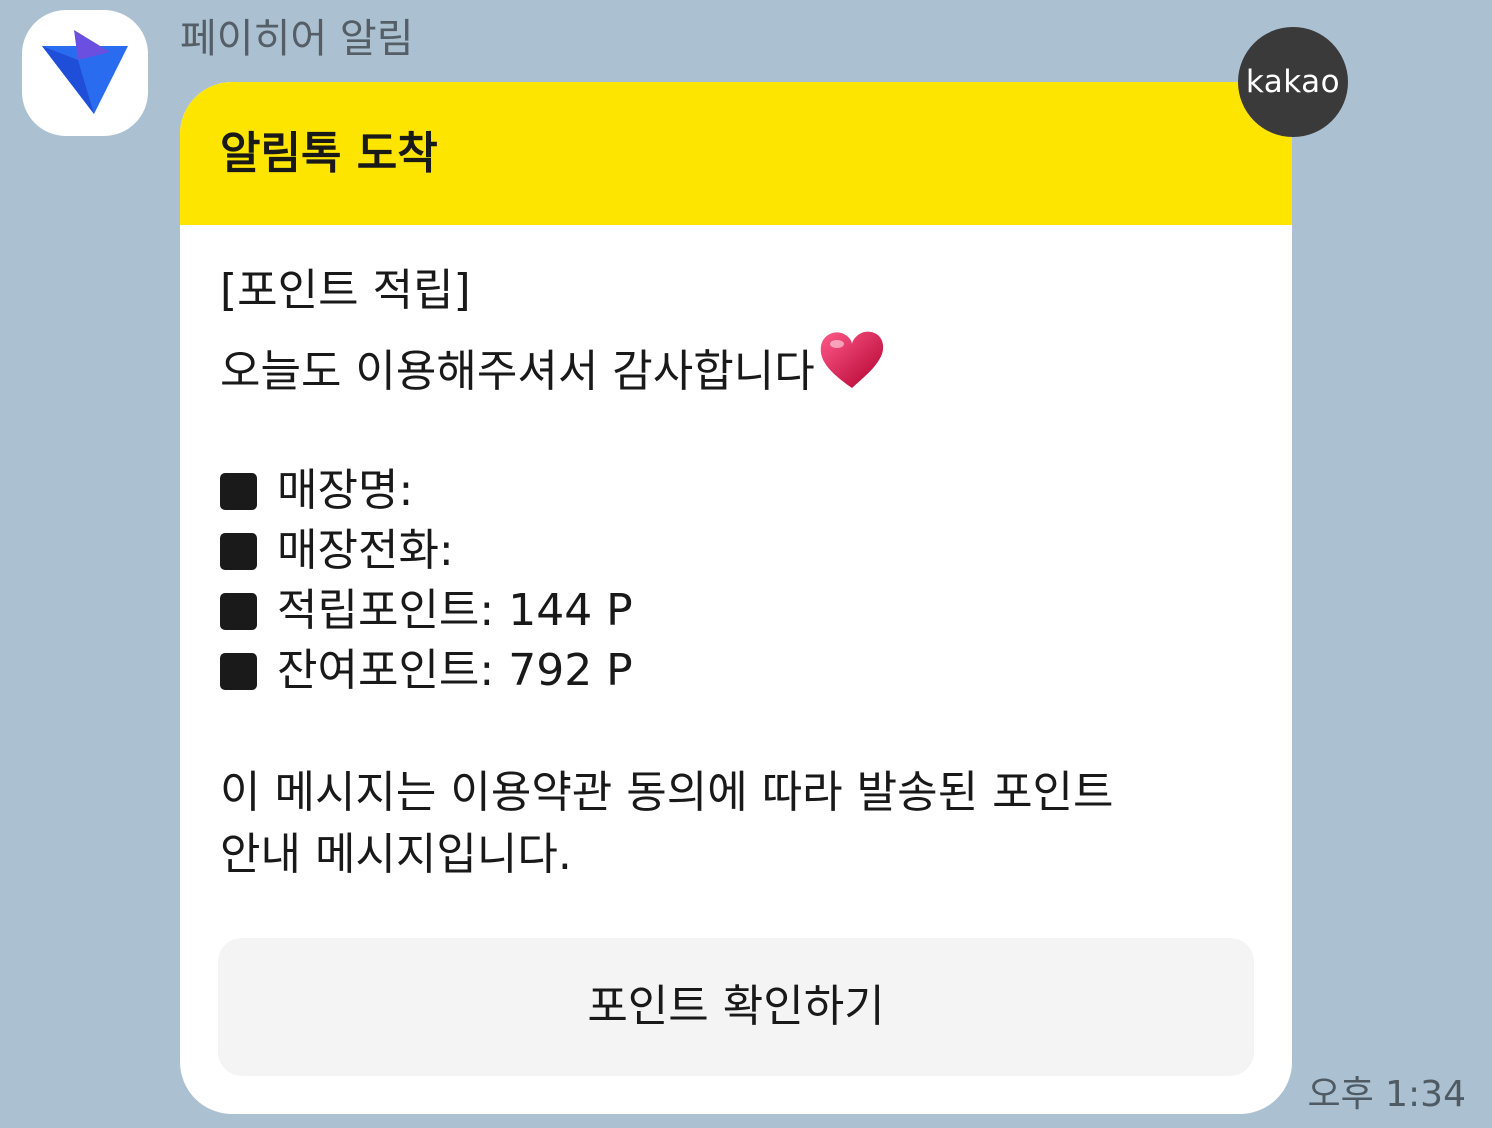 The image size is (1492, 1128). I want to click on sender-name: 페이히어 알림, so click(297, 39).